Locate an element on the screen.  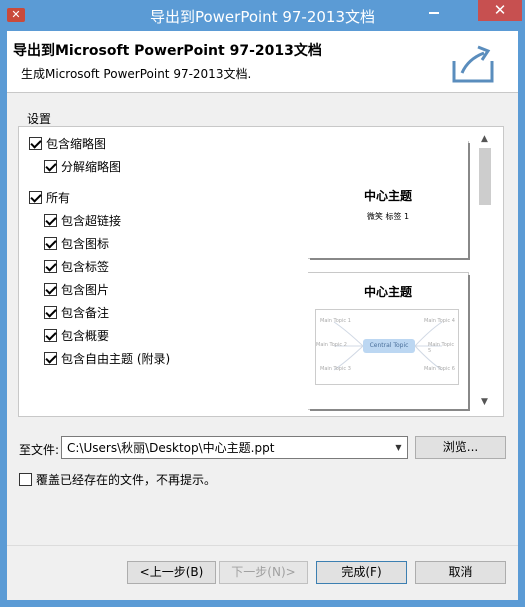
header-title: 导出到Microsoft PowerPoint 97-2013文档 is located at coordinates (167, 51).